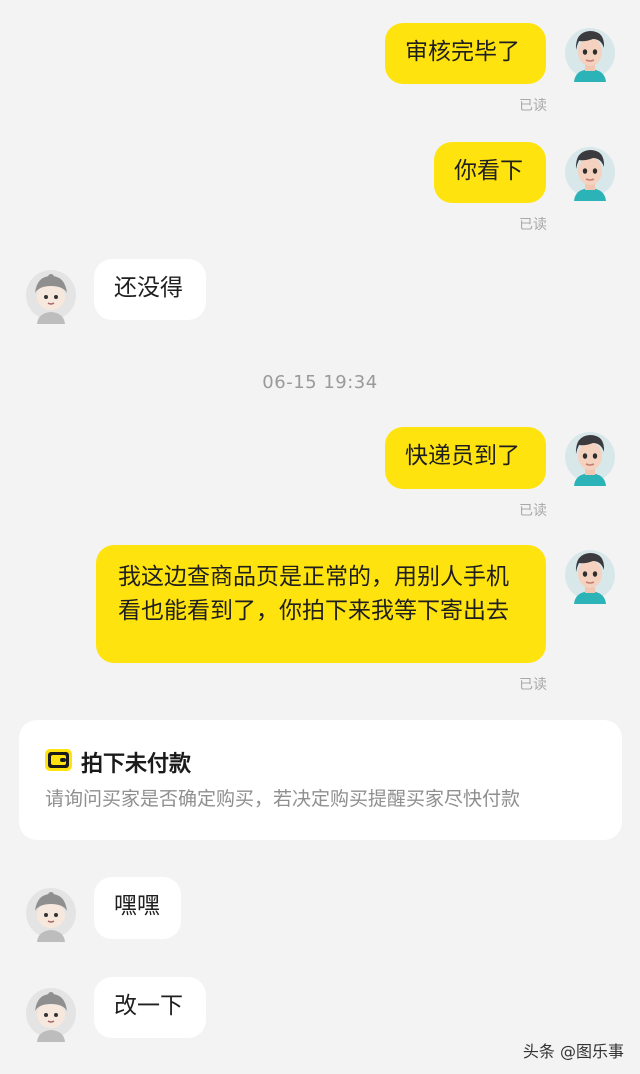  What do you see at coordinates (283, 799) in the screenshot?
I see `order-status-description: 请询问买家是否确定购买，若决定购买提醒买家尽快付款` at bounding box center [283, 799].